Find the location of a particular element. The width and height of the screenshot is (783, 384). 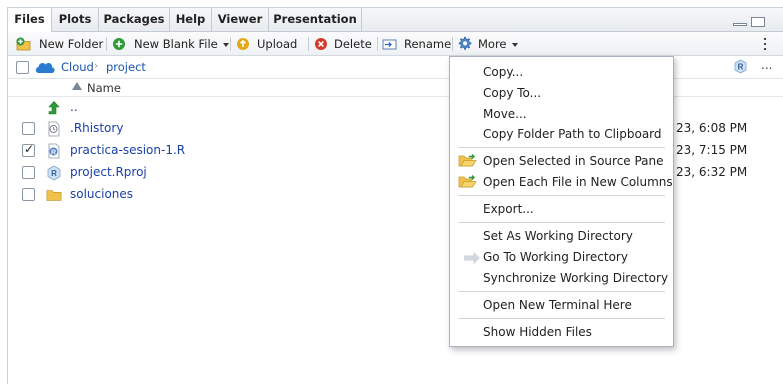

file-name-link: .. is located at coordinates (74, 107).